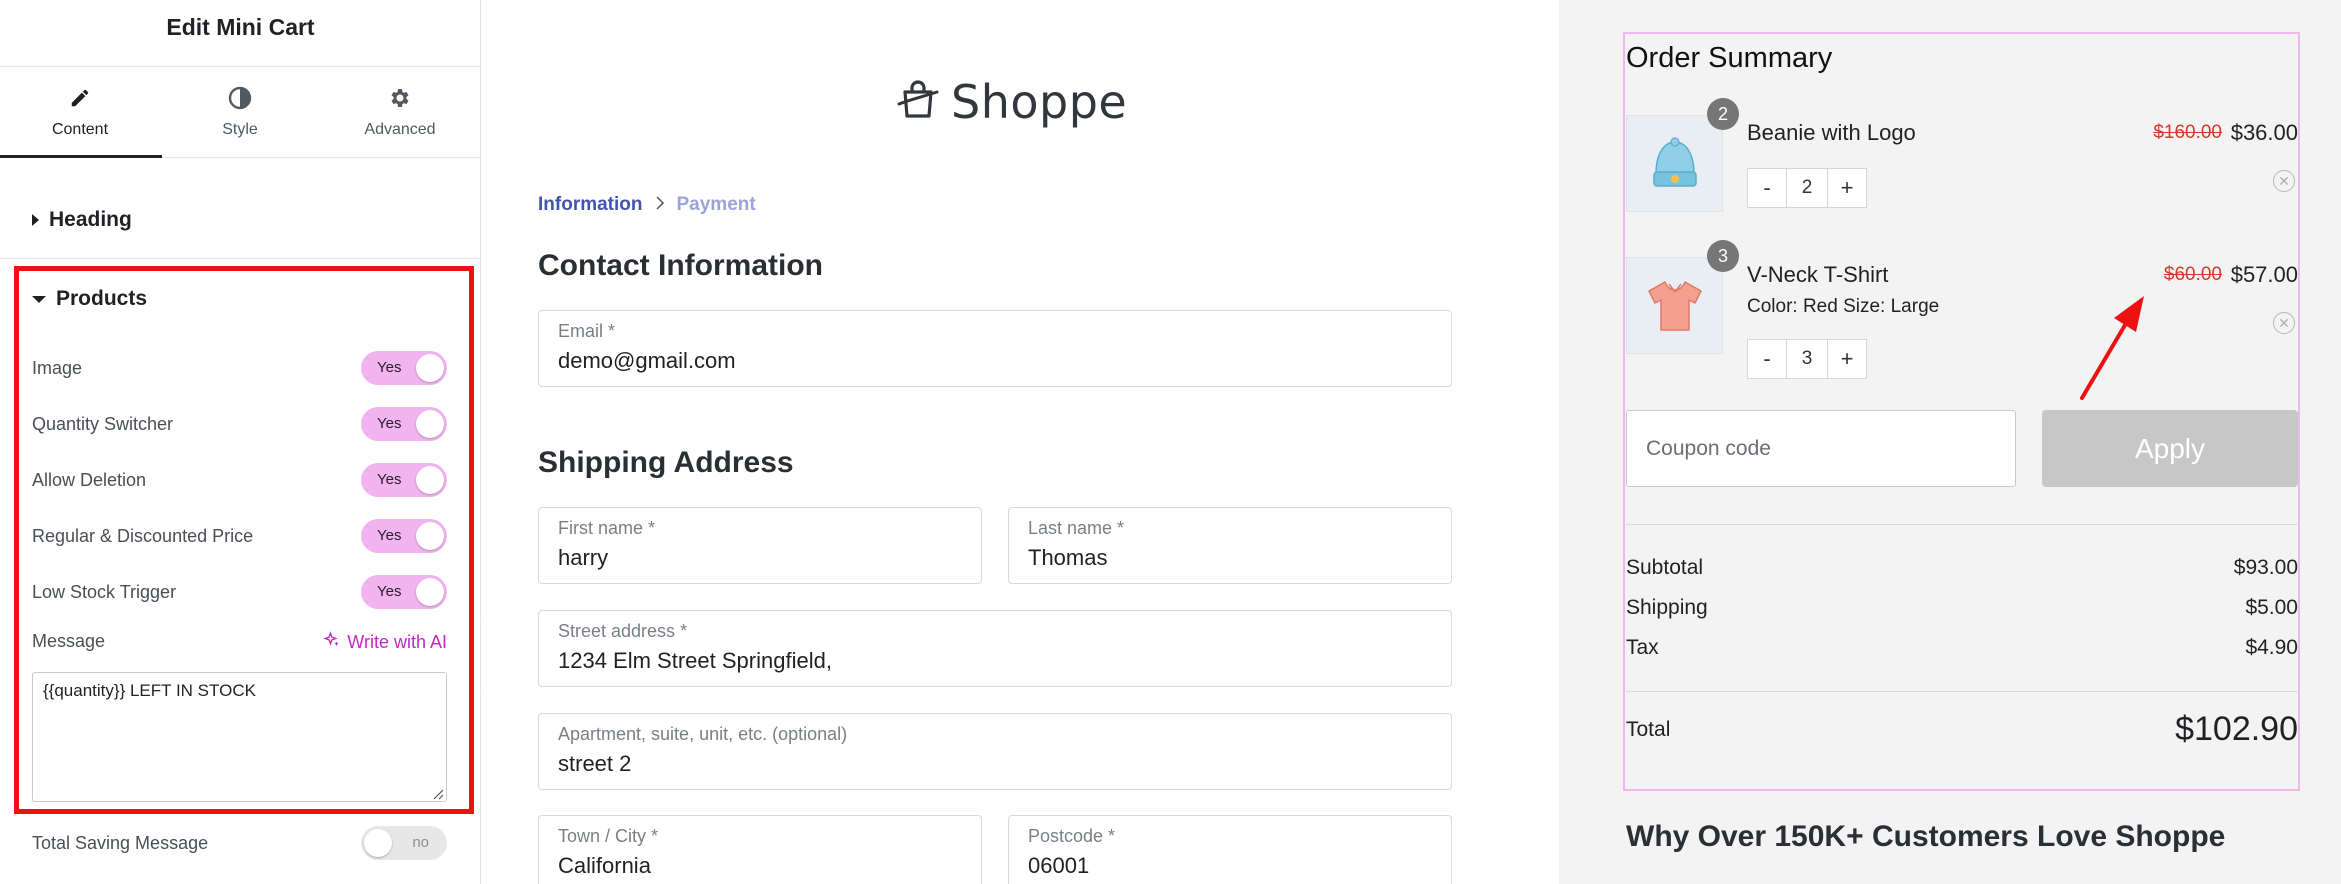 The height and width of the screenshot is (884, 2341). Describe the element at coordinates (81, 112) in the screenshot. I see `tab-content: Content` at that location.